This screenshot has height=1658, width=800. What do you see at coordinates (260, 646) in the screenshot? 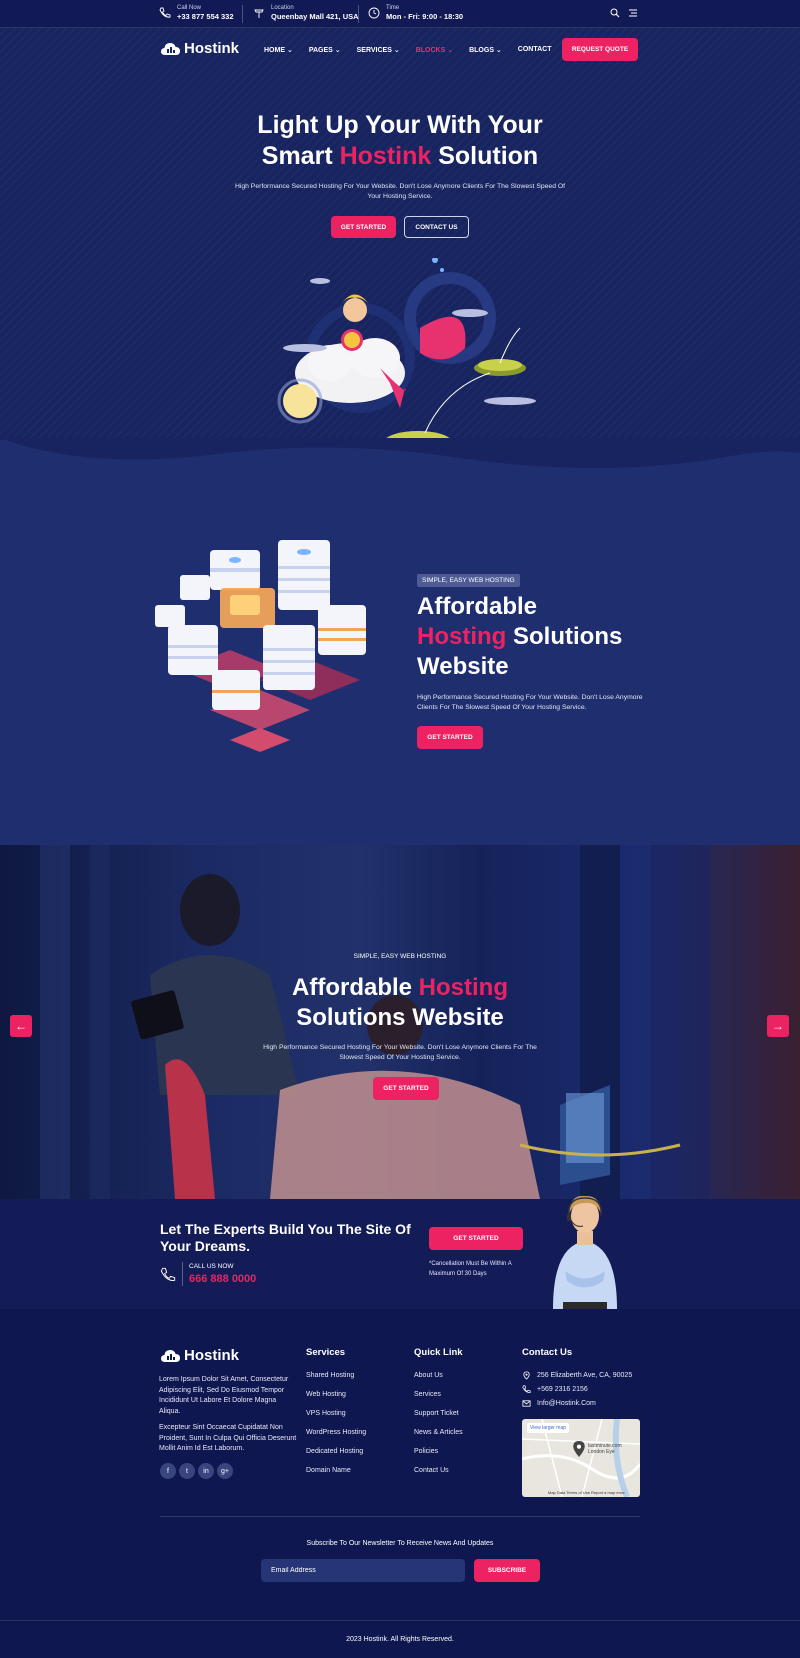
I see `server-stack-illustration` at bounding box center [260, 646].